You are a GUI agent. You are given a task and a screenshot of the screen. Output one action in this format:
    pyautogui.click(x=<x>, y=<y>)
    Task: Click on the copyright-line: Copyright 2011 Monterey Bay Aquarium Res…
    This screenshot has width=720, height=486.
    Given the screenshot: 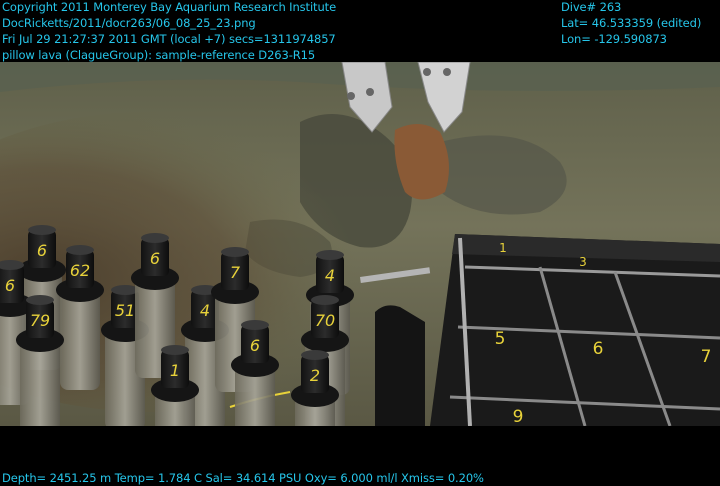 What is the action you would take?
    pyautogui.click(x=169, y=7)
    